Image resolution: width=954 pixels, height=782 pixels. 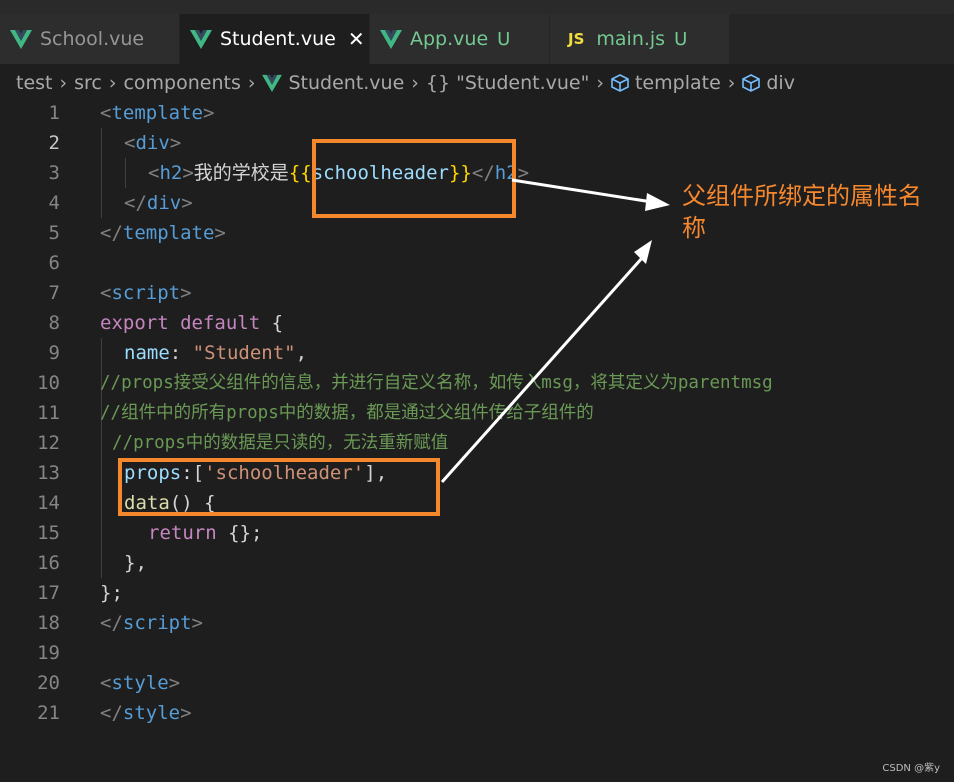 What do you see at coordinates (911, 768) in the screenshot?
I see `watermark: CSDN @紫y` at bounding box center [911, 768].